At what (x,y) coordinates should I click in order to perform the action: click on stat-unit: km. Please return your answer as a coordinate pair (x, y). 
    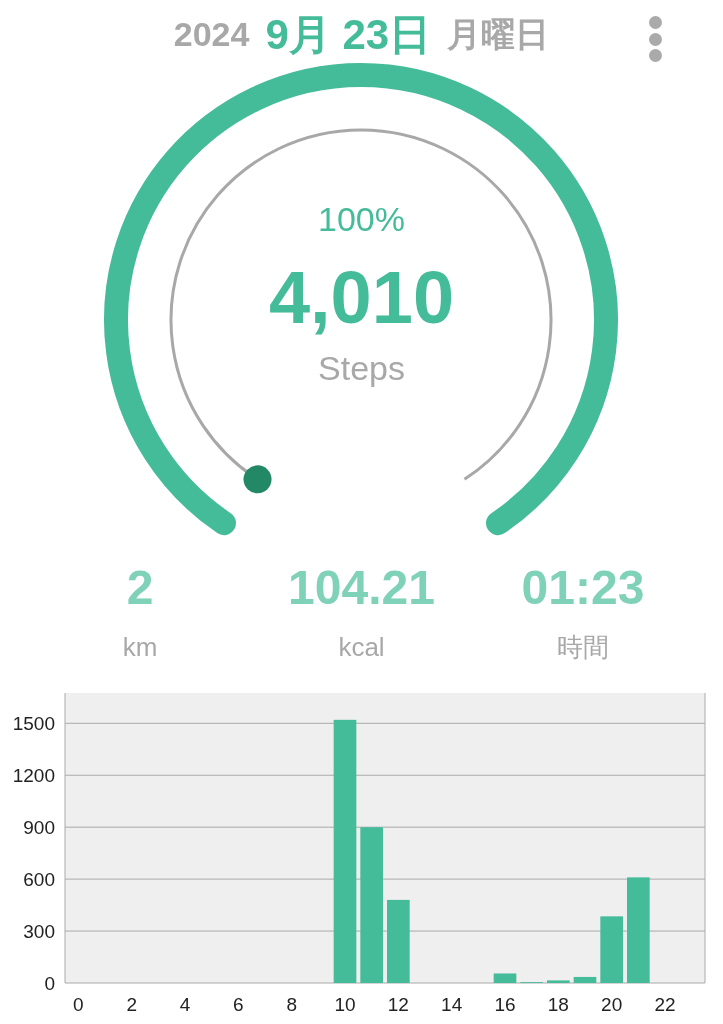
    Looking at the image, I should click on (140, 647).